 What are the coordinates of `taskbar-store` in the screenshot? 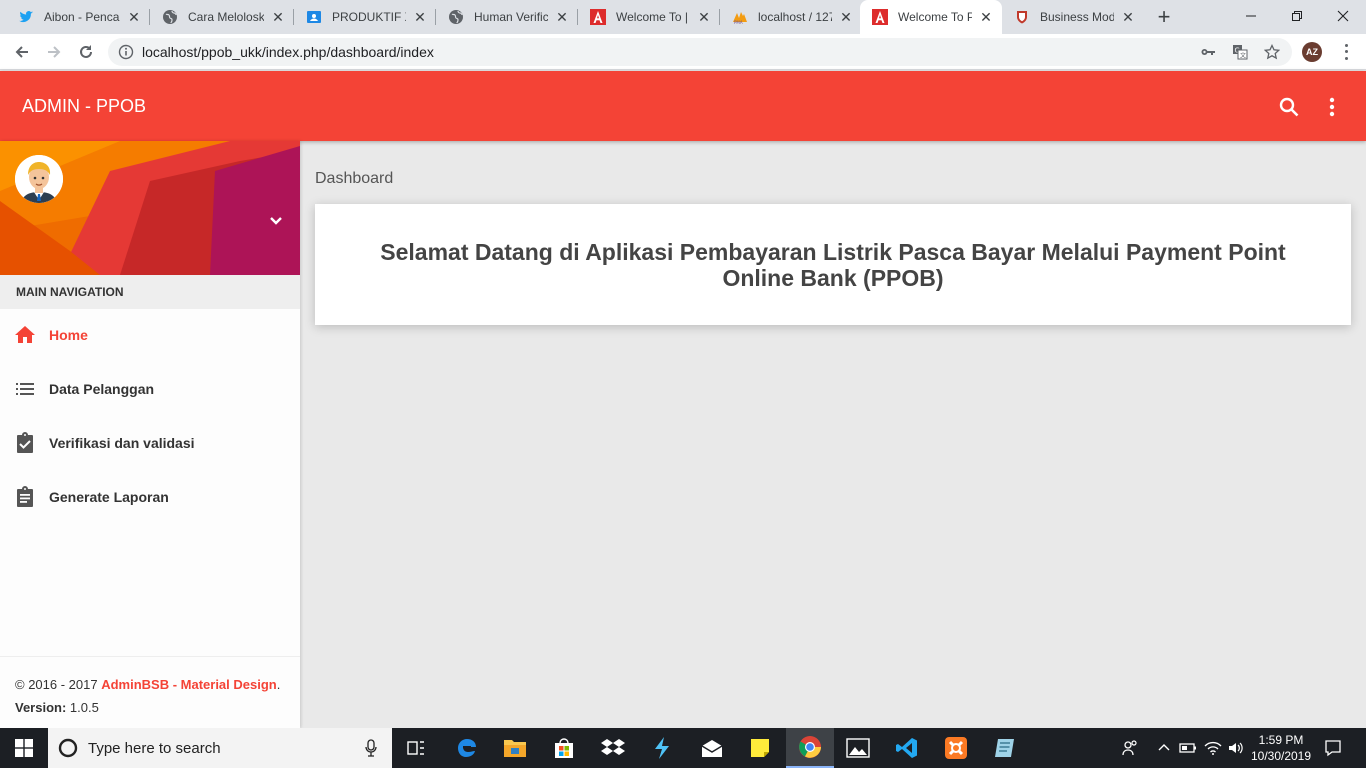 It's located at (564, 748).